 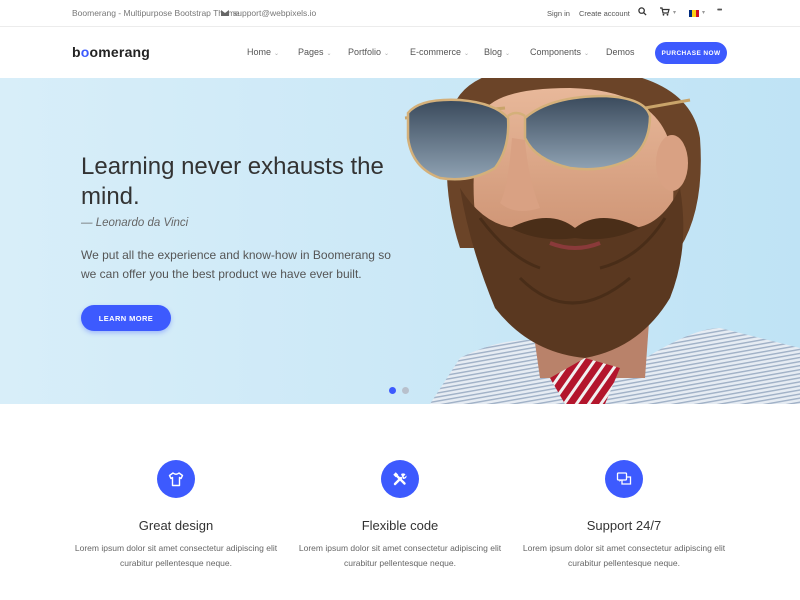 What do you see at coordinates (604, 13) in the screenshot?
I see `create-account-link: Create account` at bounding box center [604, 13].